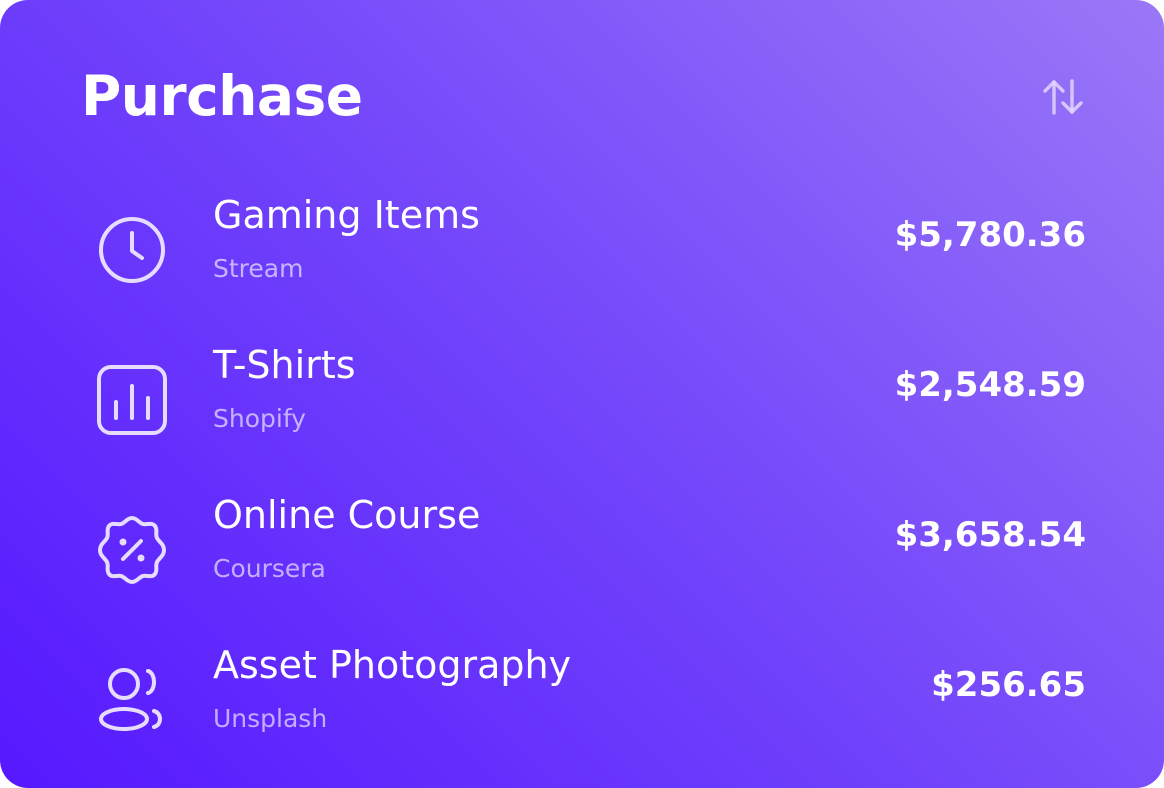 The width and height of the screenshot is (1164, 788). Describe the element at coordinates (347, 515) in the screenshot. I see `purchase-name: Online Course` at that location.